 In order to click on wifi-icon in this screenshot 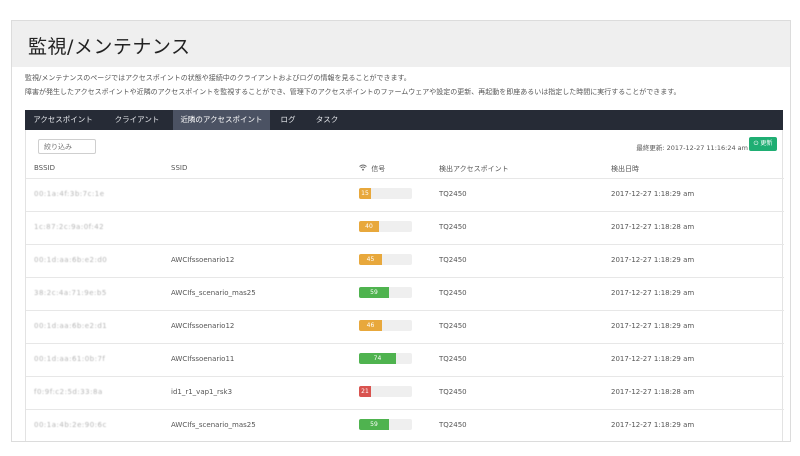, I will do `click(364, 168)`.